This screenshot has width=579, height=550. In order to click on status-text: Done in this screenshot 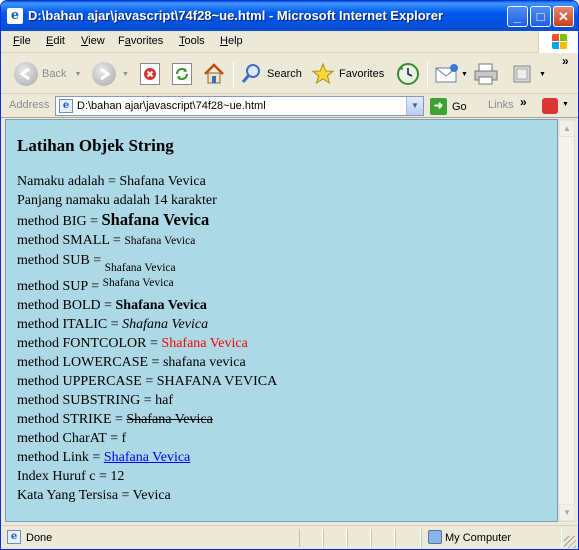, I will do `click(39, 538)`.